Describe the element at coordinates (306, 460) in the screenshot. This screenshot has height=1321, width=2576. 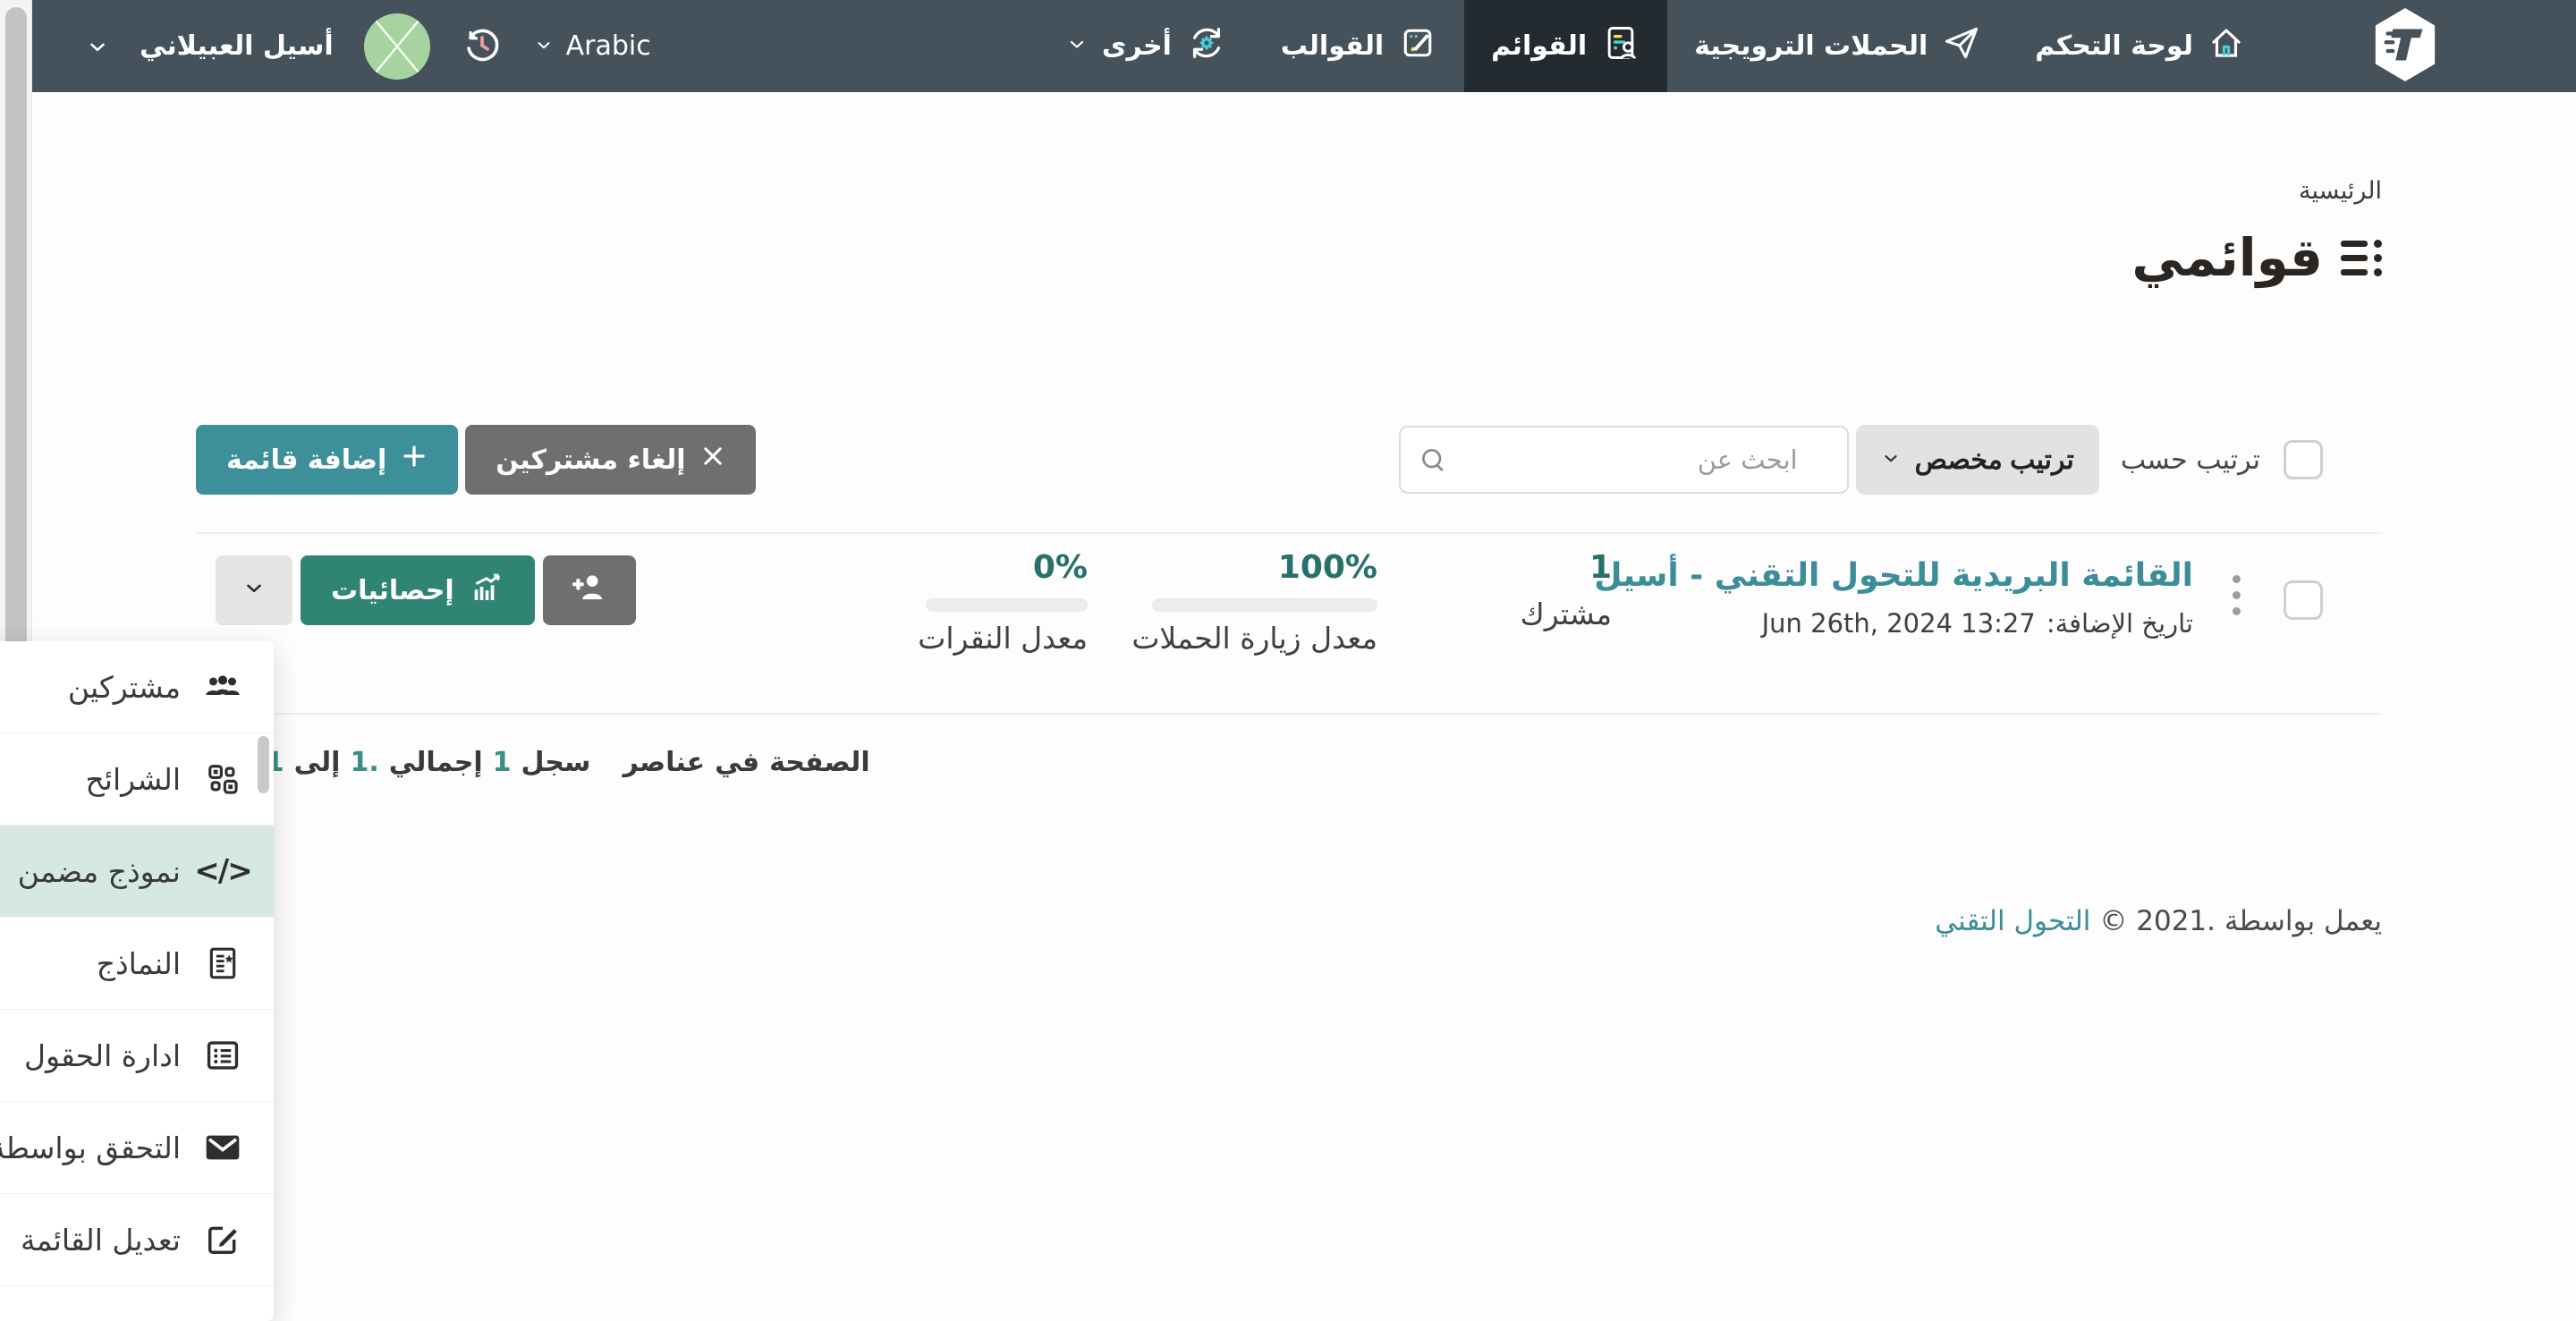
I see `add-list-label: إضافة قائمة` at that location.